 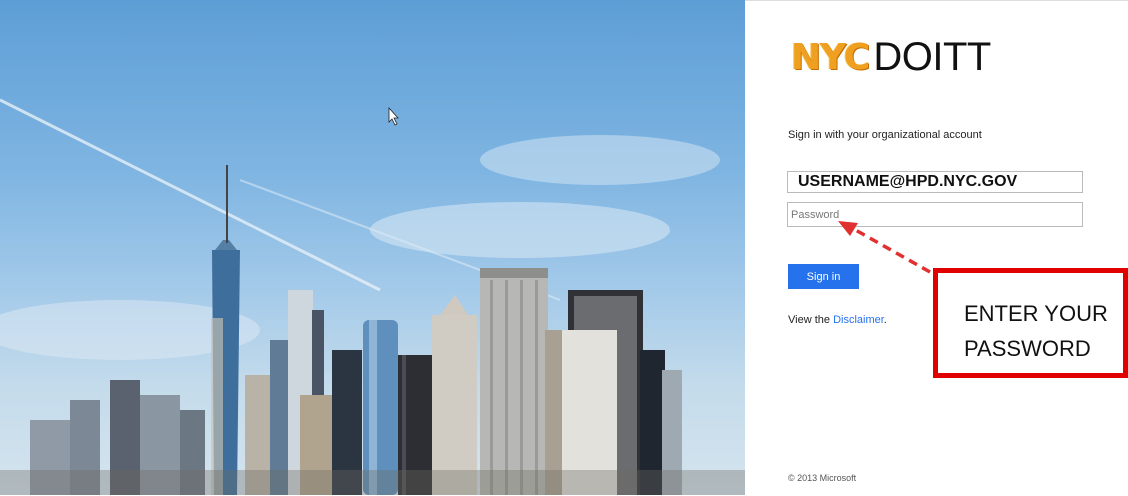 What do you see at coordinates (1036, 313) in the screenshot?
I see `callout-line-1: ENTER YOUR` at bounding box center [1036, 313].